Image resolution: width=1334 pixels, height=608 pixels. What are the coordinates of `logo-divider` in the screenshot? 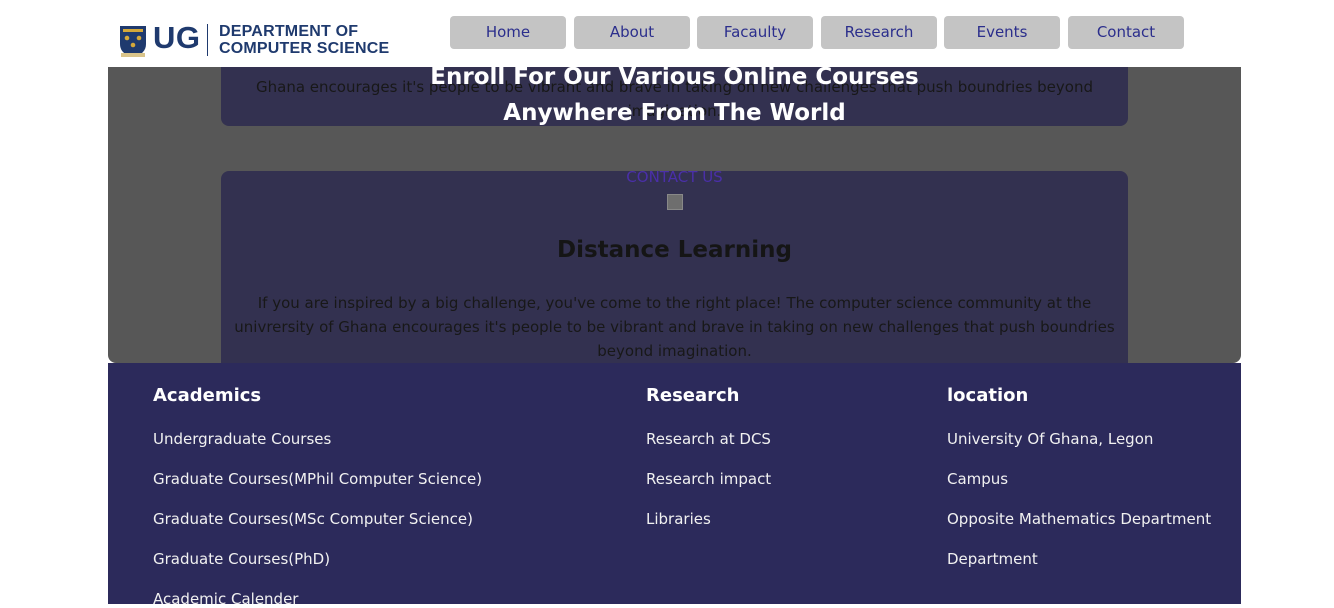 It's located at (207, 40).